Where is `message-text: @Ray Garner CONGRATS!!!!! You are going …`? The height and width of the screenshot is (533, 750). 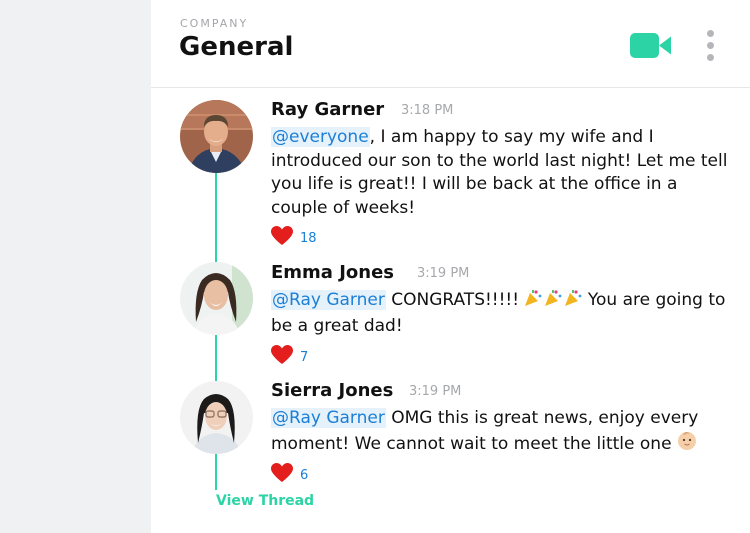 message-text: @Ray Garner CONGRATS!!!!! You are going … is located at coordinates (501, 313).